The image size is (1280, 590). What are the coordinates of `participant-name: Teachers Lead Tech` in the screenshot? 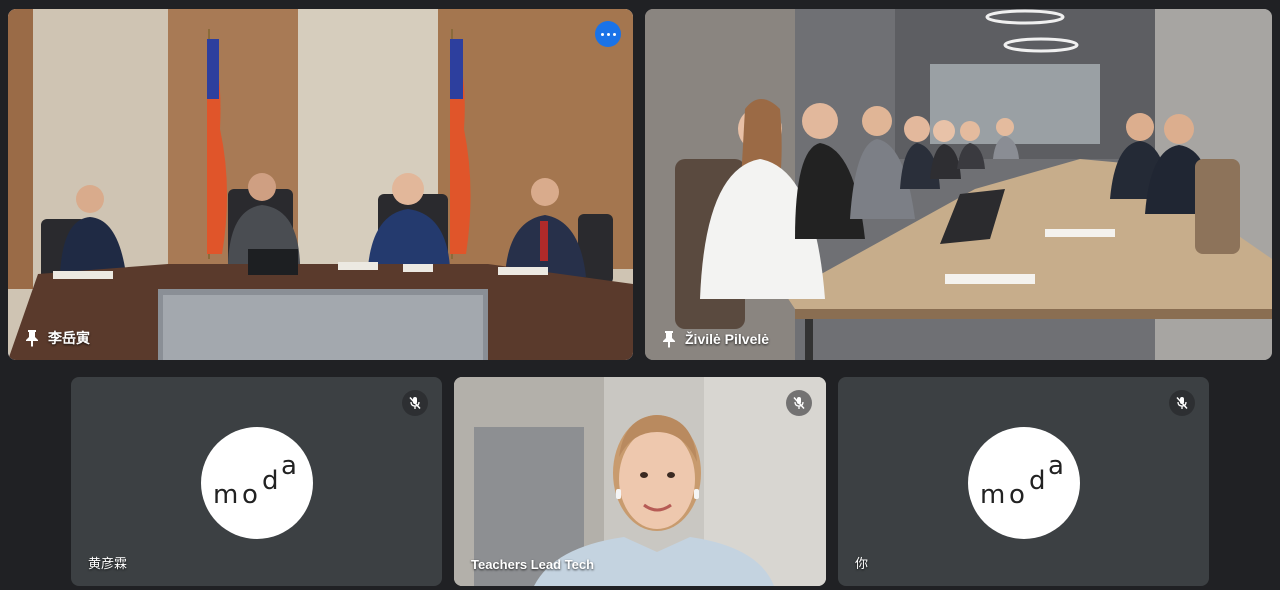 It's located at (533, 564).